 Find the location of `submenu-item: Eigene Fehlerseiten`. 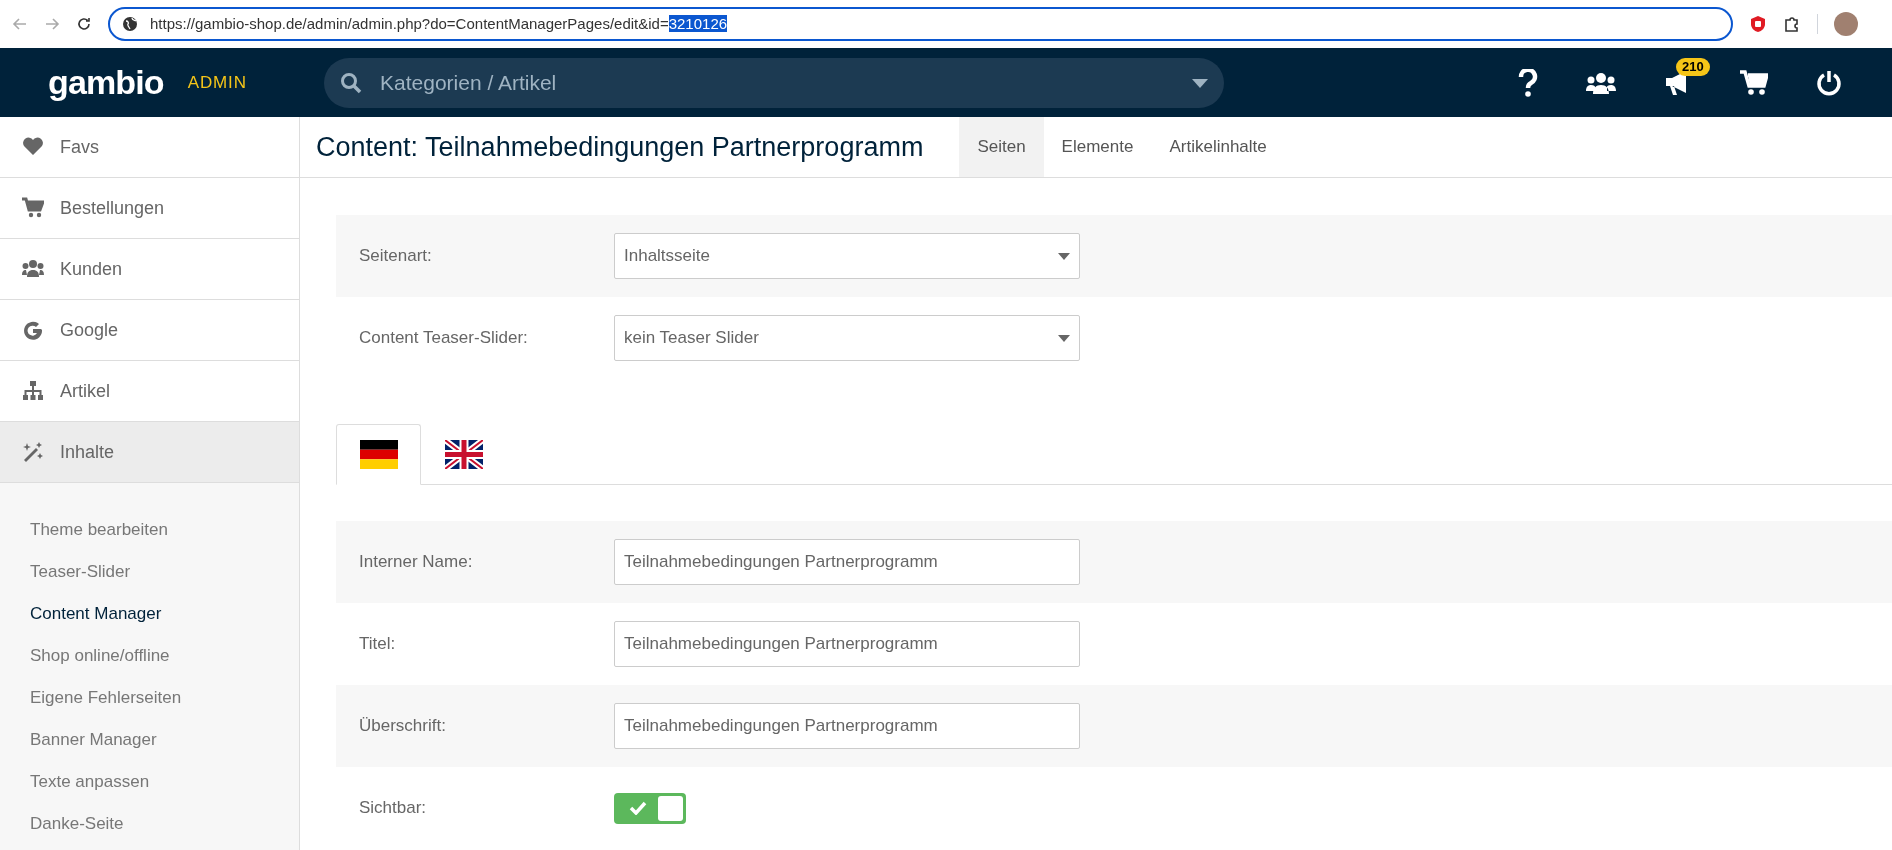

submenu-item: Eigene Fehlerseiten is located at coordinates (149, 698).